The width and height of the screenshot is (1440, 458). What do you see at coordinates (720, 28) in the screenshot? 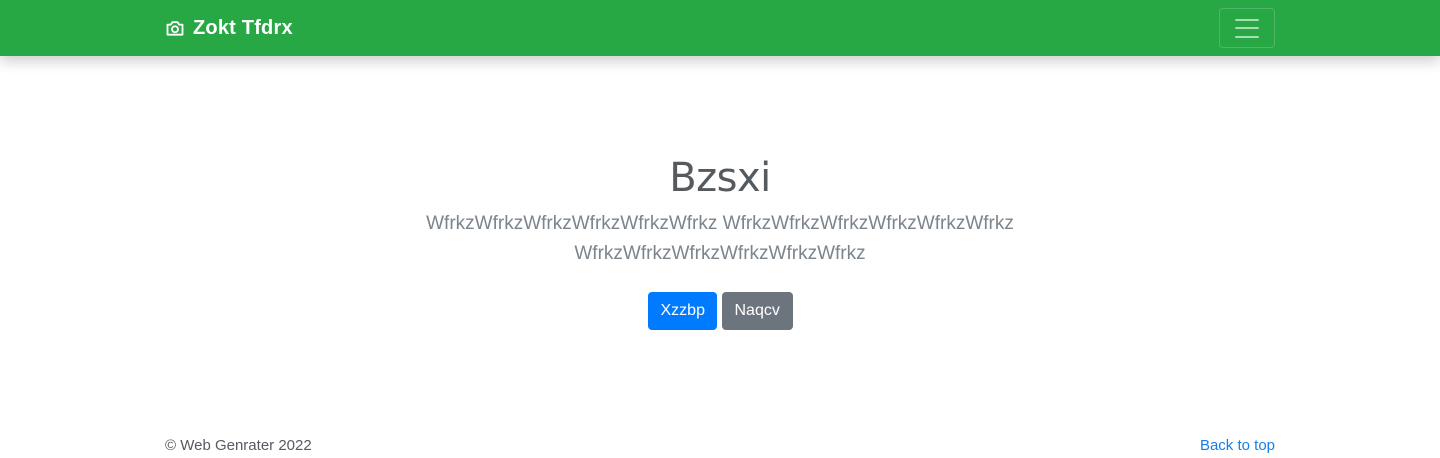
I see `navbar: Zokt Tfdrx` at bounding box center [720, 28].